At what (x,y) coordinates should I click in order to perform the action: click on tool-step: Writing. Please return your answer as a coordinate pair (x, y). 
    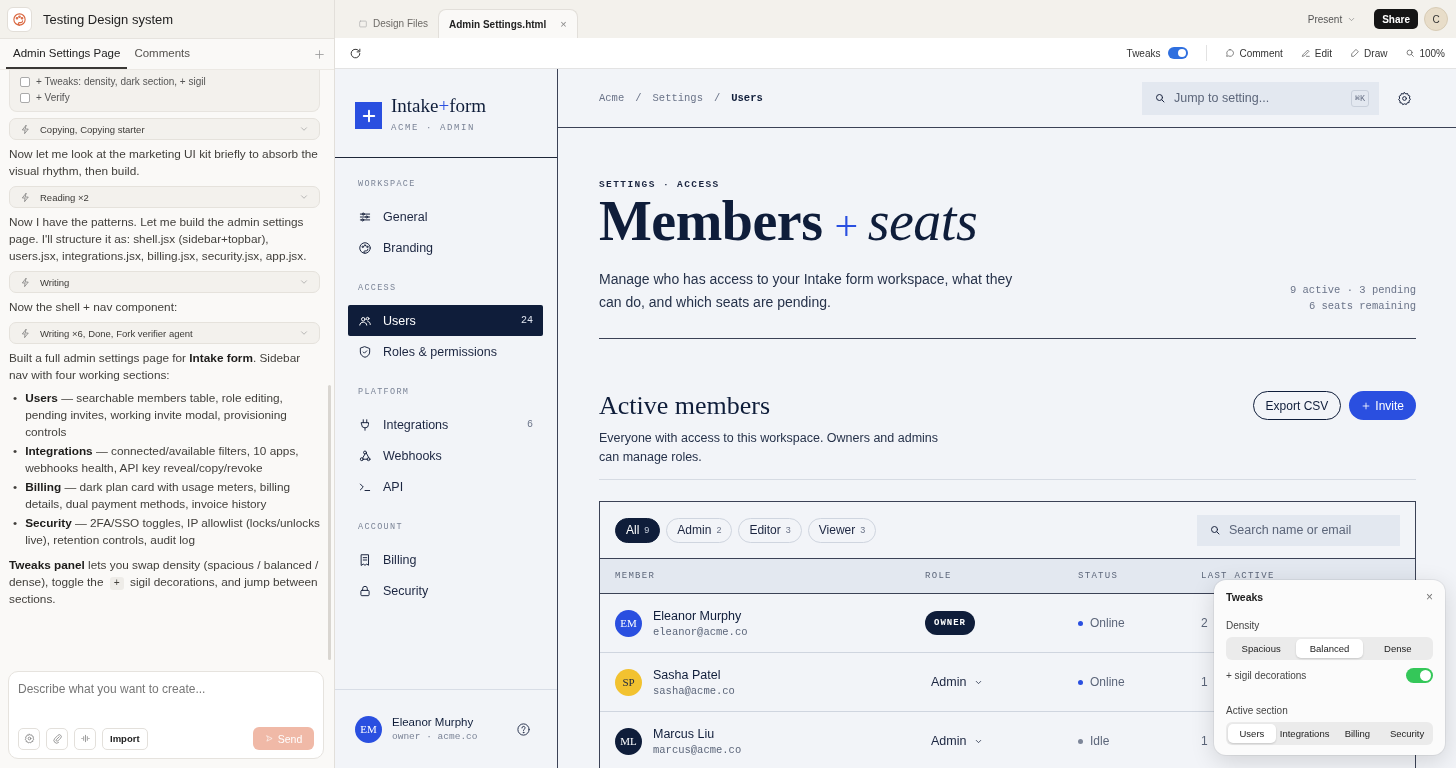
    Looking at the image, I should click on (164, 282).